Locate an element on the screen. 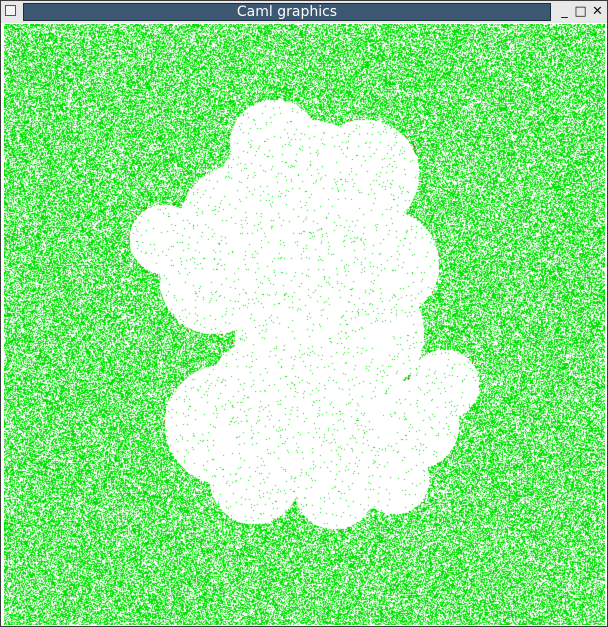 This screenshot has height=627, width=608. minimize-icon: _ is located at coordinates (564, 11).